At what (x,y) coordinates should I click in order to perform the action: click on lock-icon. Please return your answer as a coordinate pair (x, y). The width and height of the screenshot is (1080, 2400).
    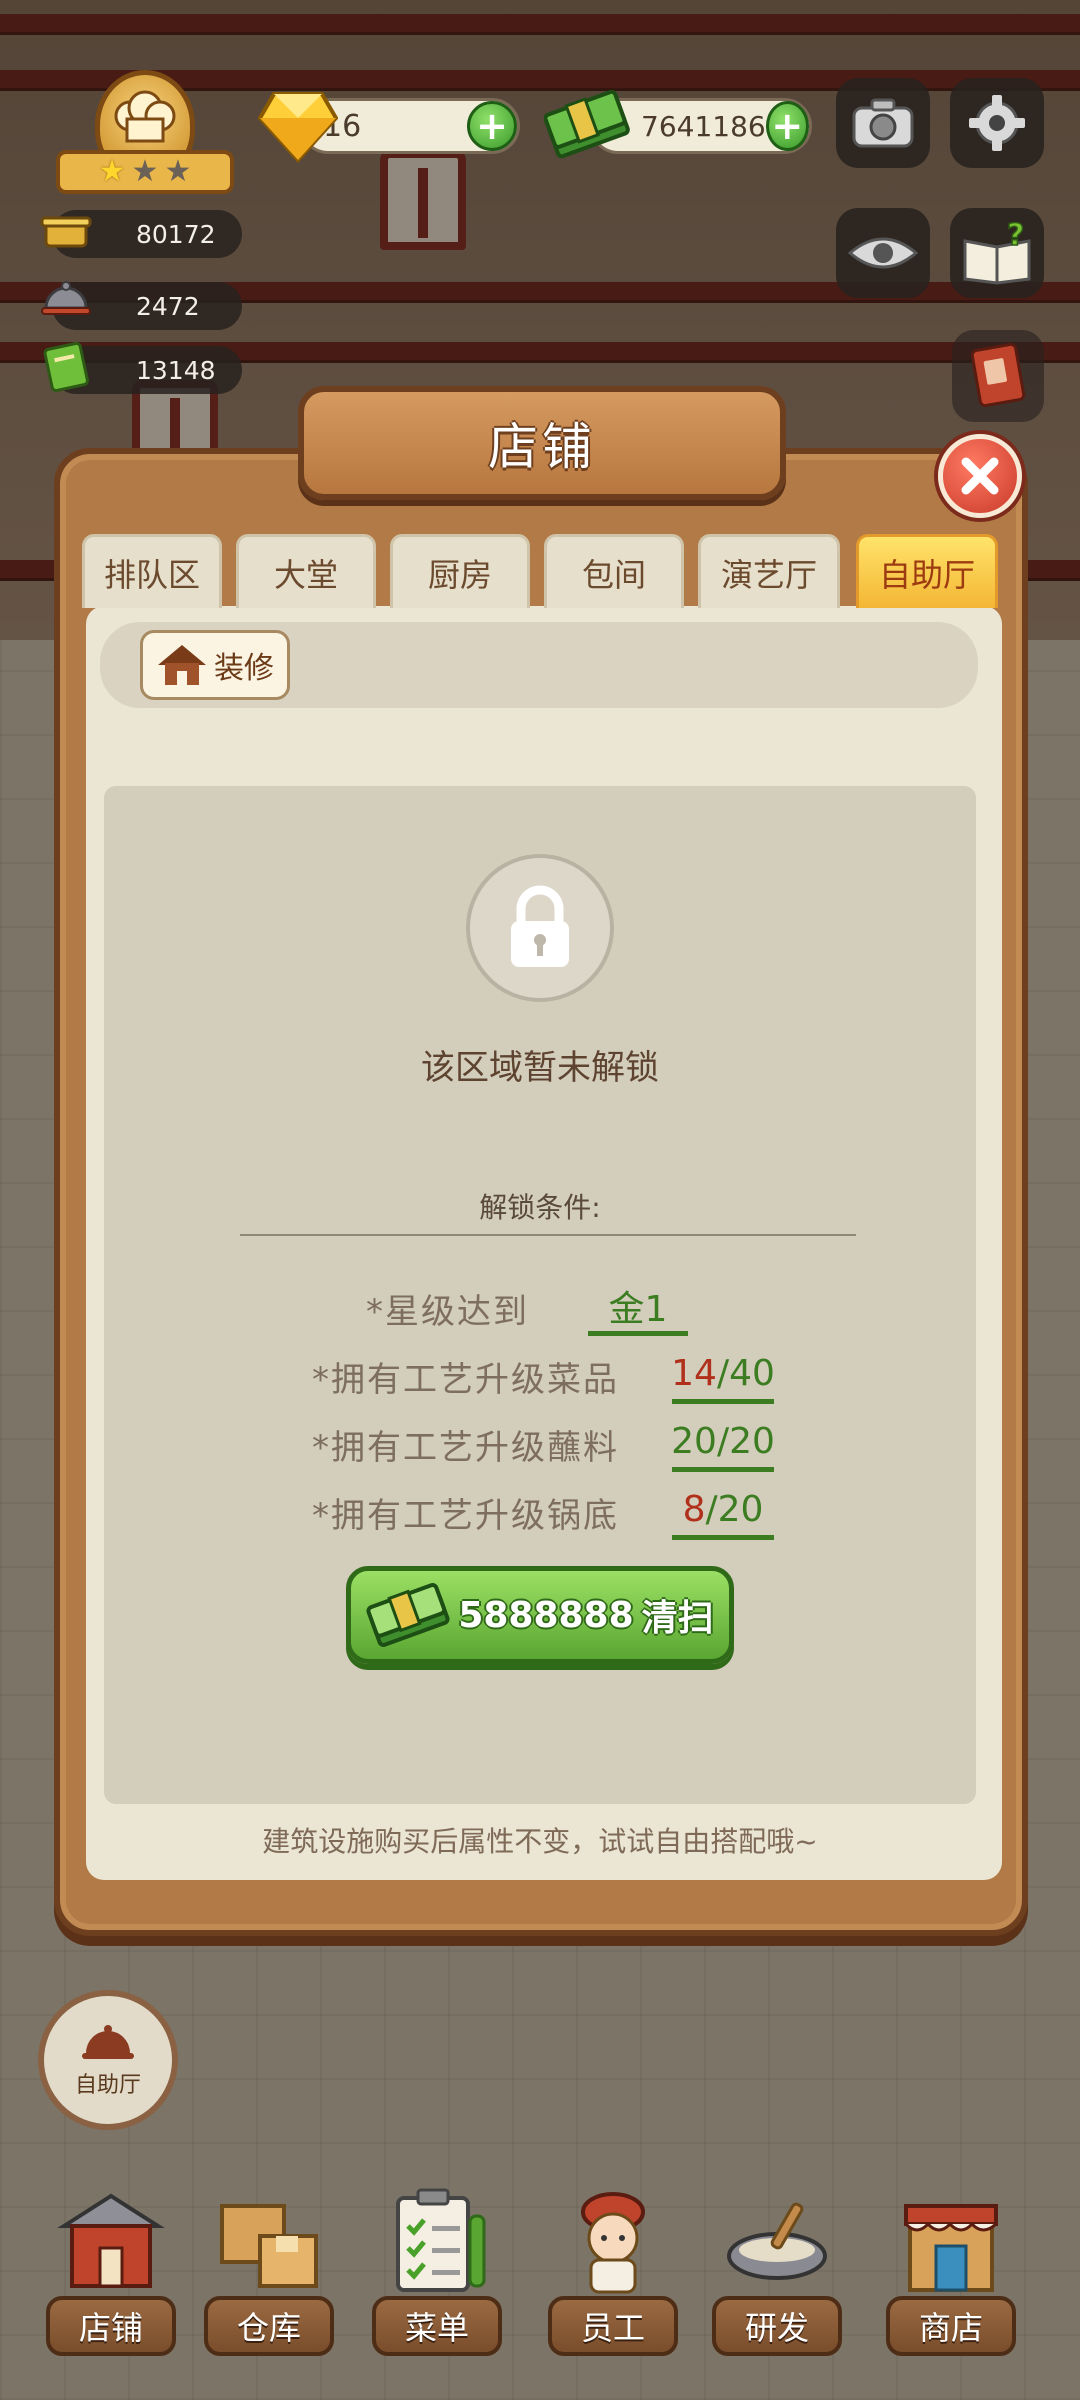
    Looking at the image, I should click on (540, 926).